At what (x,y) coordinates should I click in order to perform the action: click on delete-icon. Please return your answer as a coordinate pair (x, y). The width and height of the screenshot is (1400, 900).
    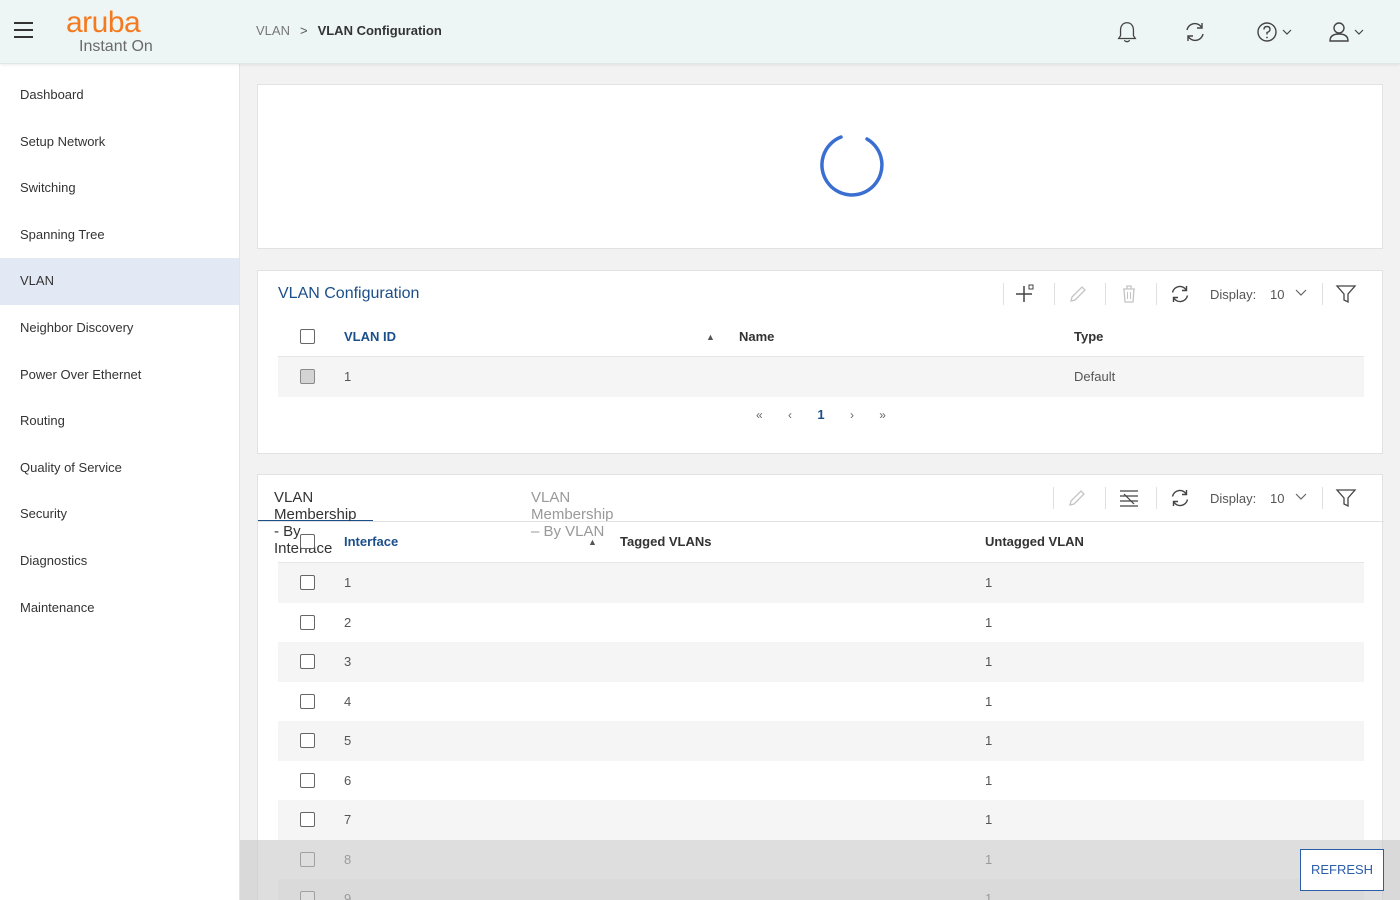
    Looking at the image, I should click on (1129, 294).